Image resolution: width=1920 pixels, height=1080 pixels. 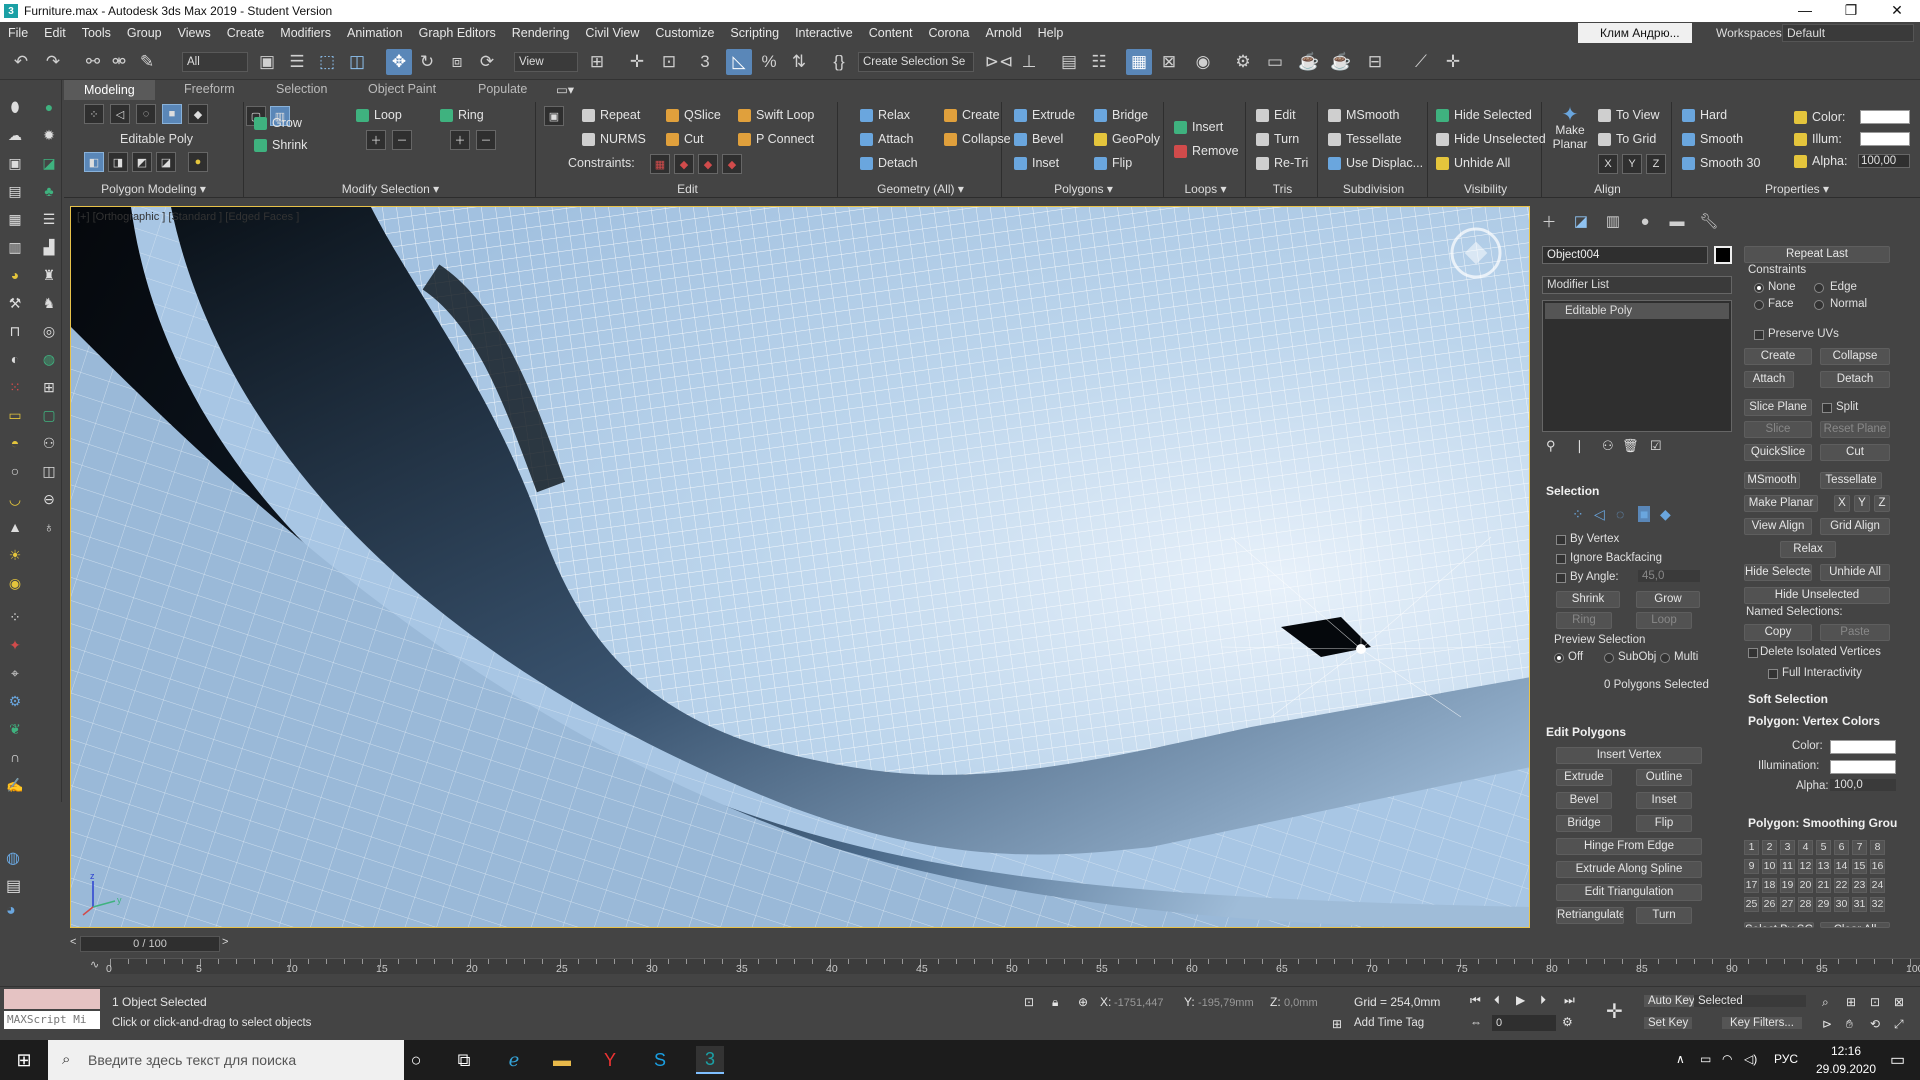 I want to click on smoothing-group-31-button: 31, so click(x=1859, y=904).